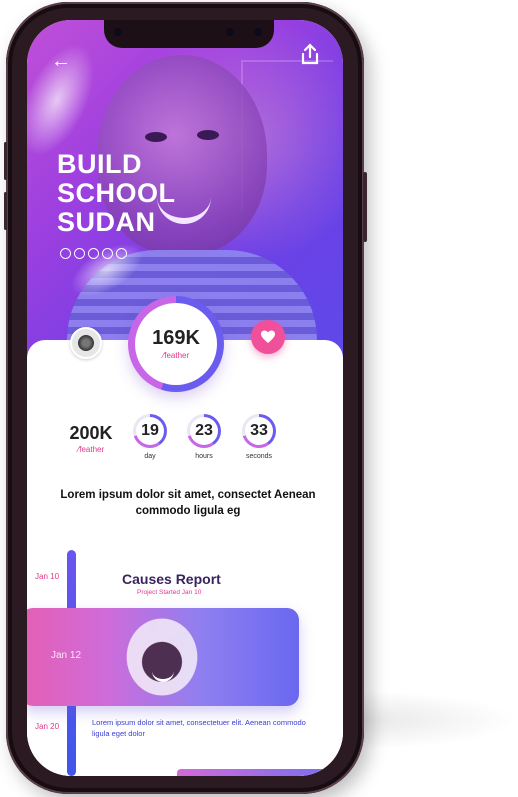 This screenshot has width=518, height=797. I want to click on raised-progress-ring: 169K ⁄feather, so click(176, 344).